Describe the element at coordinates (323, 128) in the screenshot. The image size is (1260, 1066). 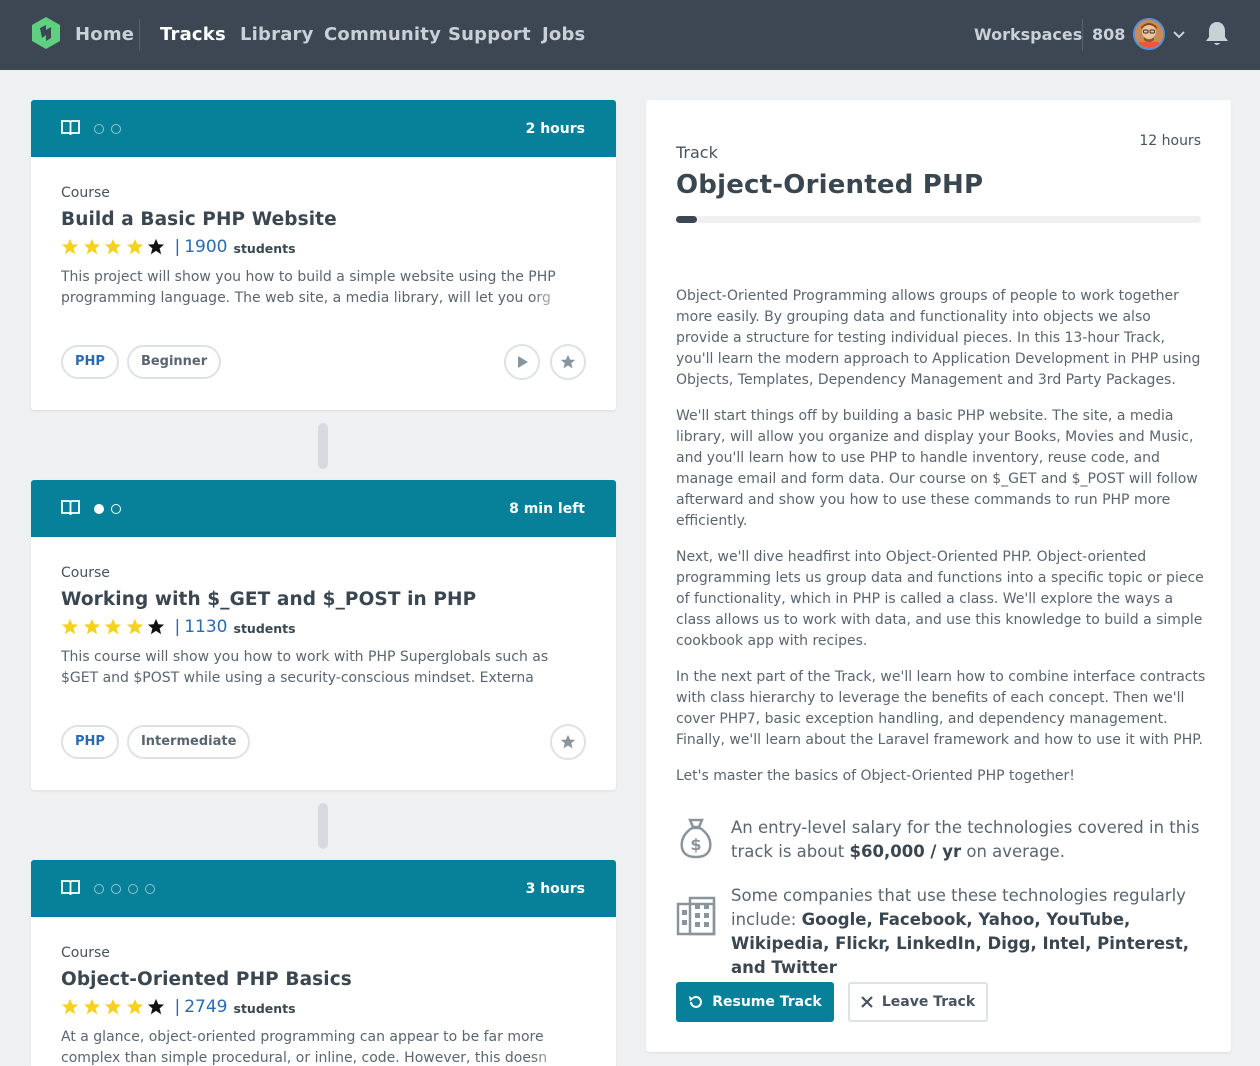
I see `course-card-header: 2 hours` at that location.